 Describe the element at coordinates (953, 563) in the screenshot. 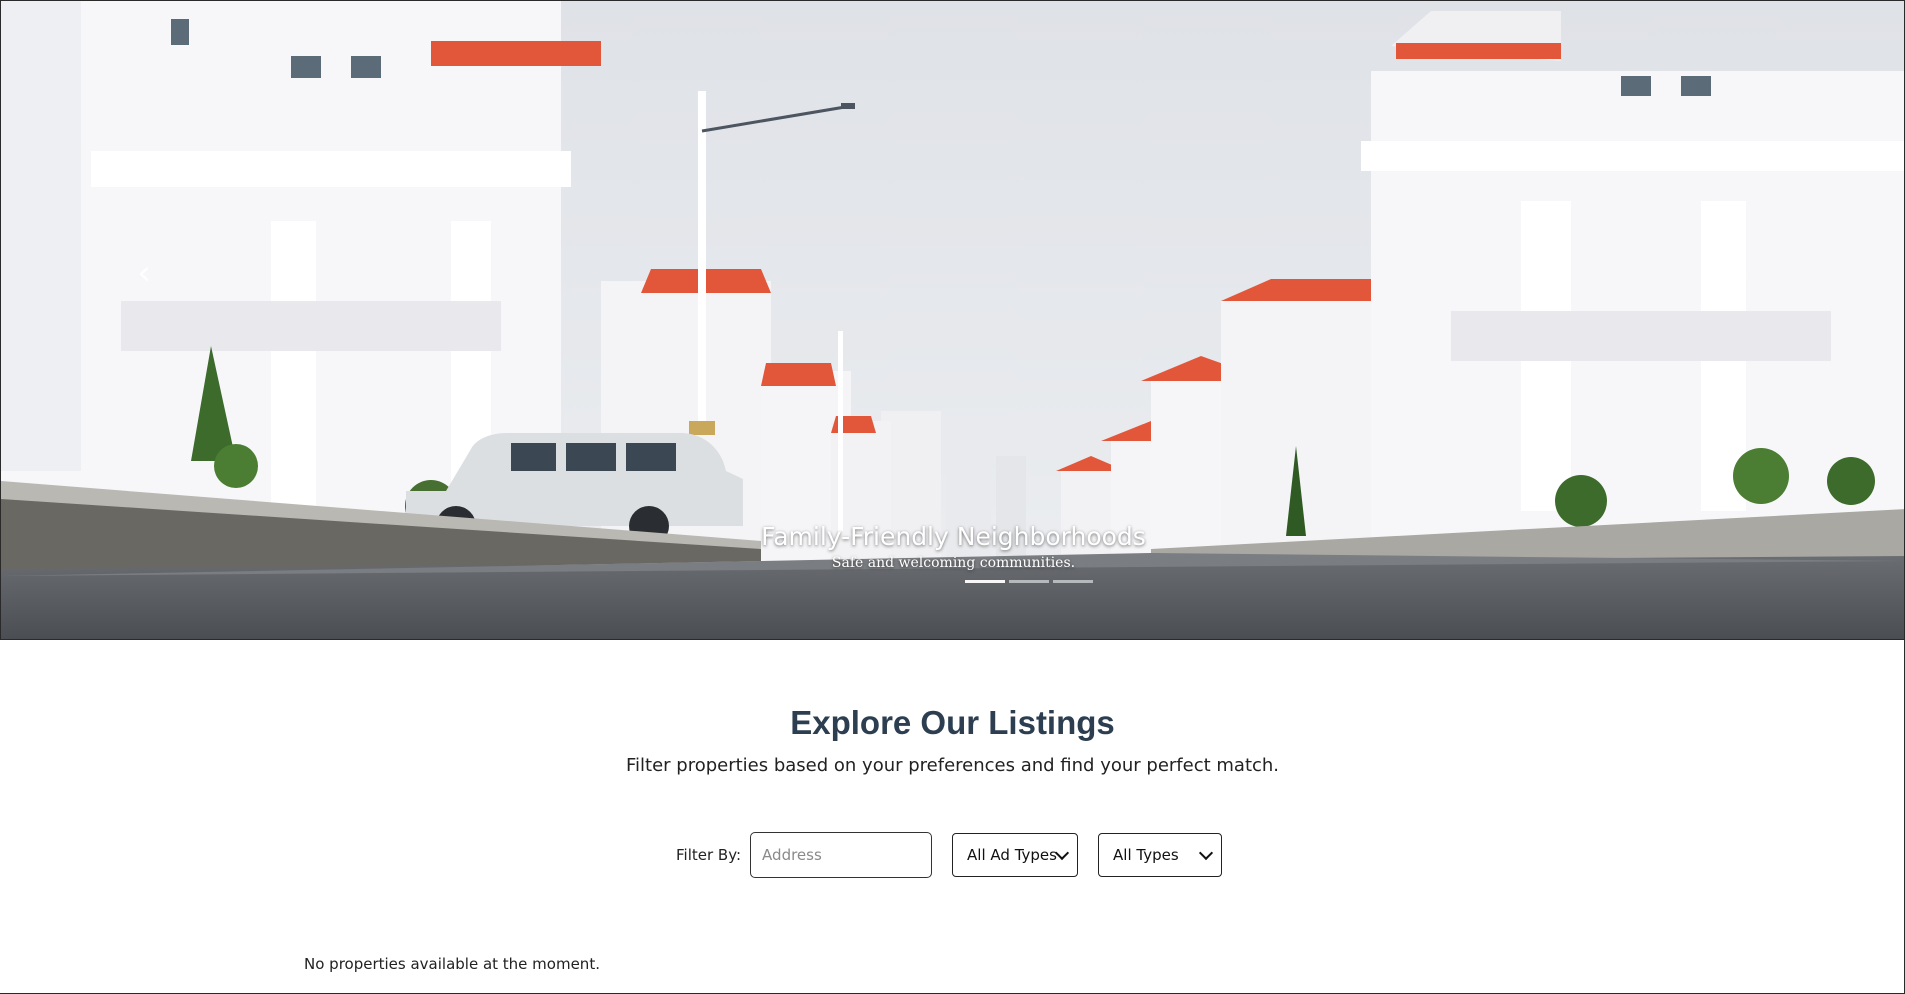

I see `hero-subtitle: Safe and welcoming communities.` at that location.